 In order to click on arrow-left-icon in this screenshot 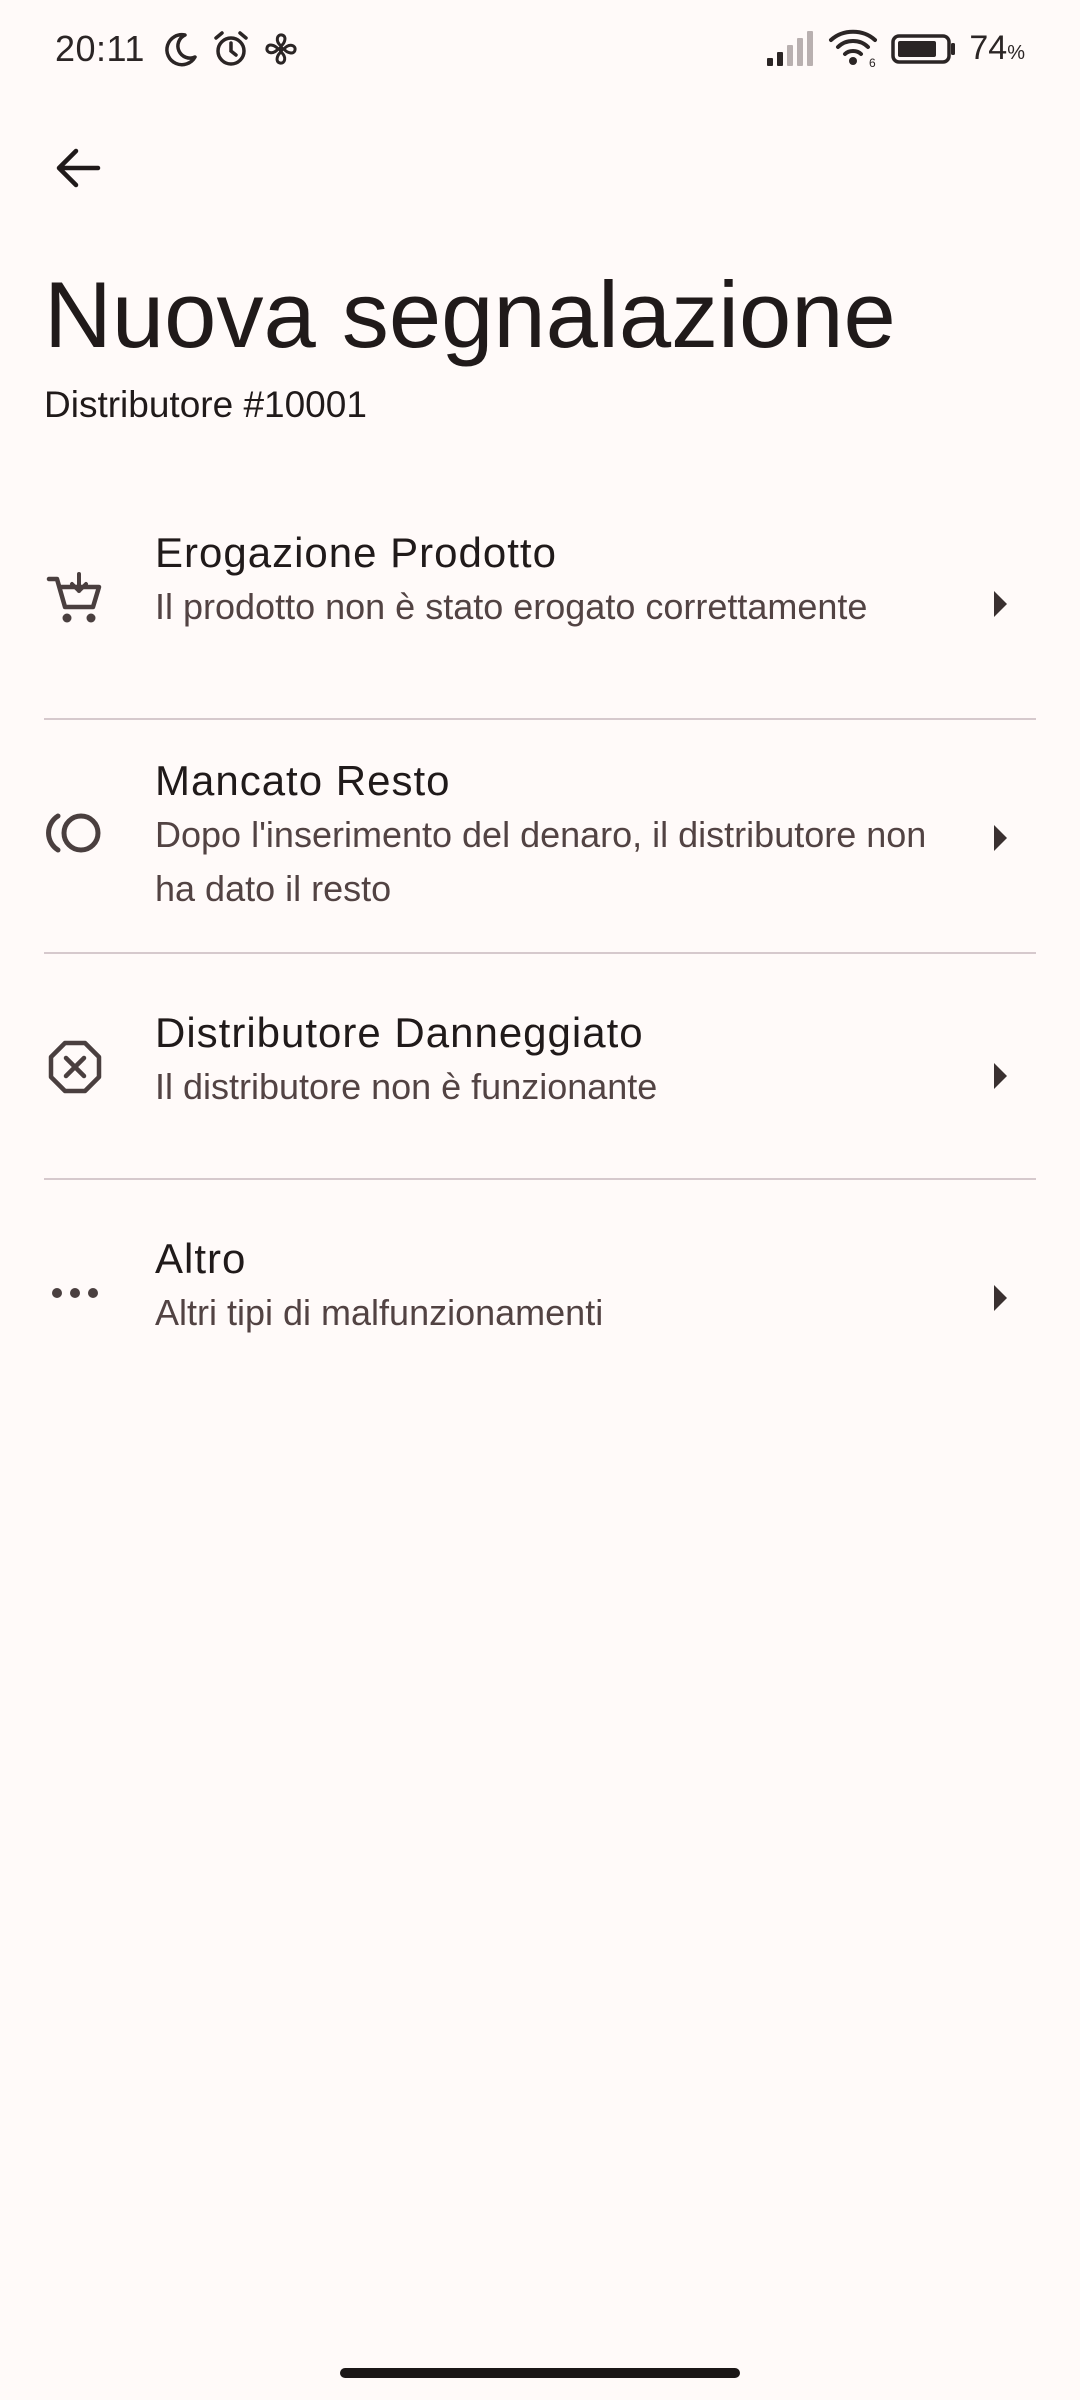, I will do `click(78, 170)`.